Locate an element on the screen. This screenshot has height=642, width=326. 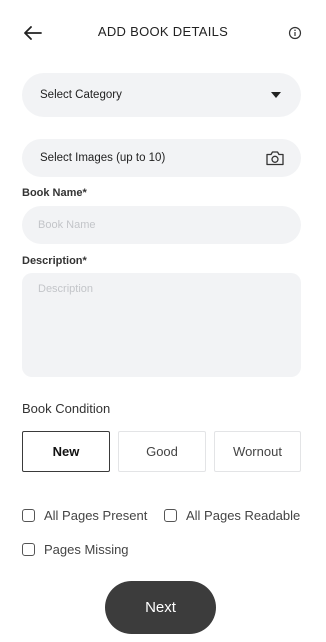
pages-missing-checkbox: Pages Missing is located at coordinates (75, 549).